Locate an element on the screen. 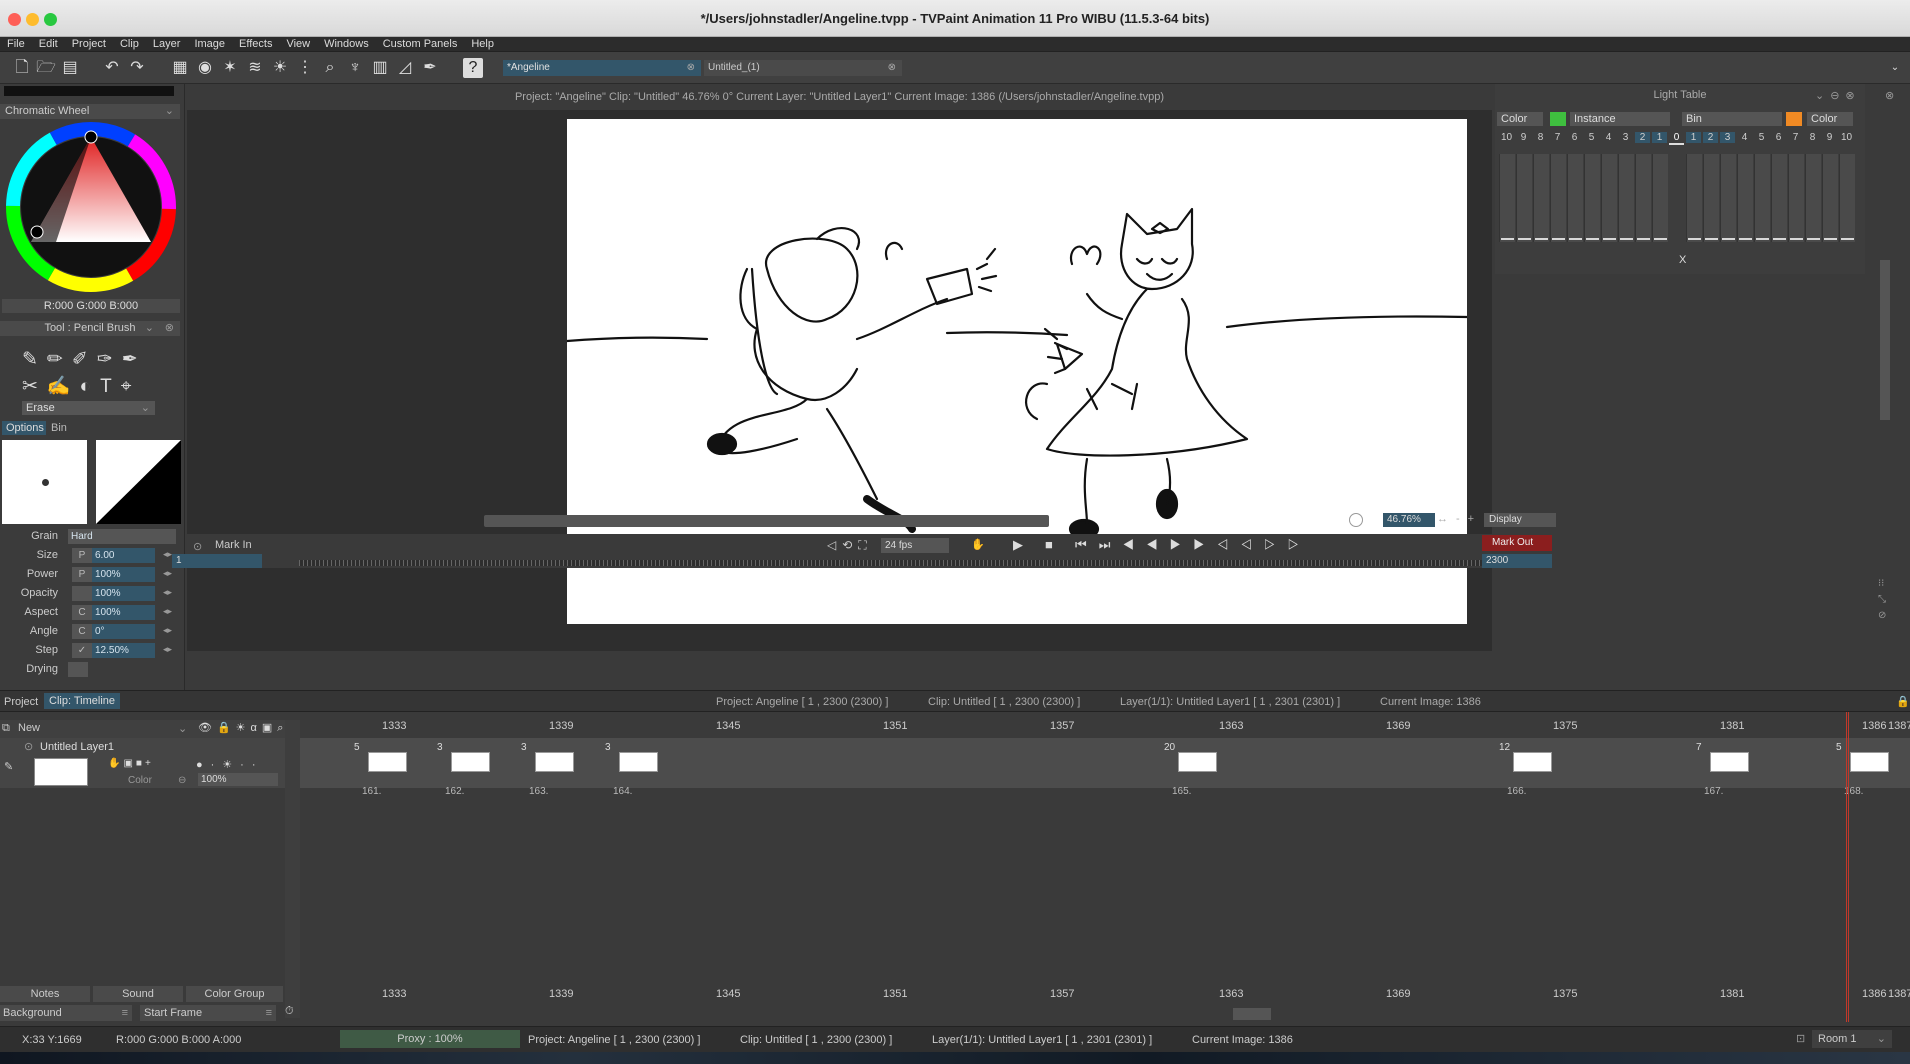 This screenshot has height=1064, width=1910. lt-frame-r-6: 6 is located at coordinates (1778, 137).